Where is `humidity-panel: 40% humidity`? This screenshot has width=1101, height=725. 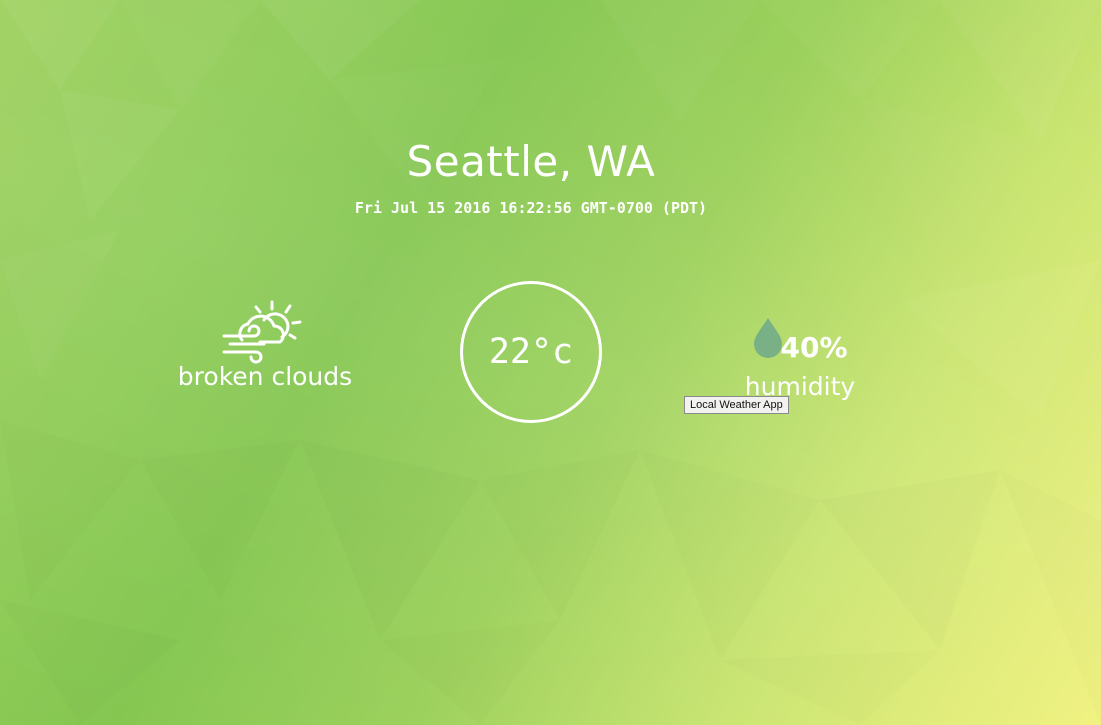 humidity-panel: 40% humidity is located at coordinates (800, 358).